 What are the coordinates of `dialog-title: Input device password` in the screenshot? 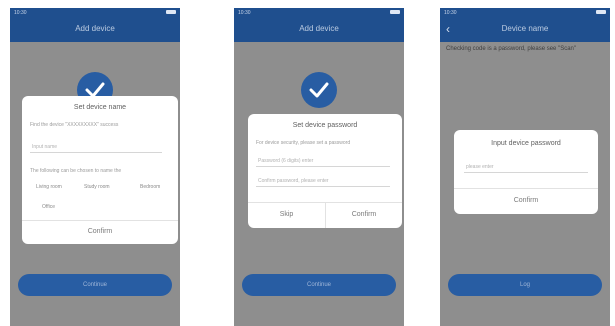 It's located at (526, 143).